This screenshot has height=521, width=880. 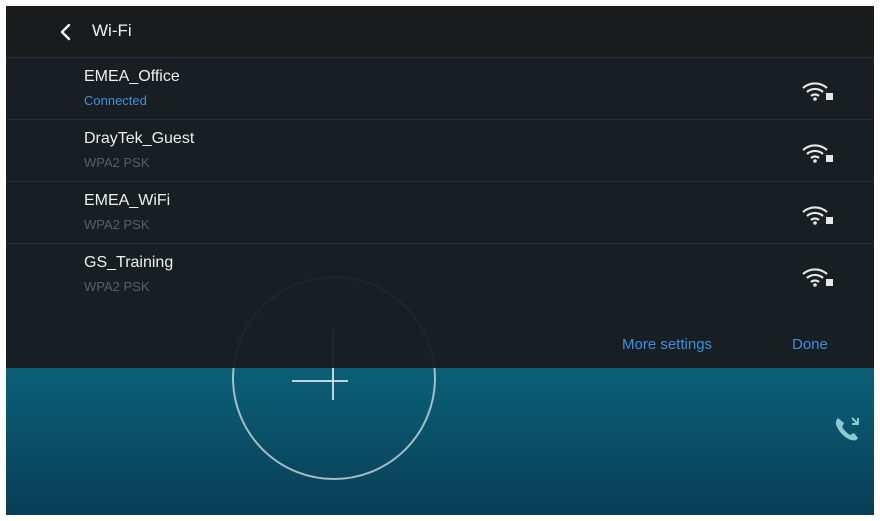 I want to click on network-row: DrayTek_Guest WPA2 PSK, so click(x=440, y=151).